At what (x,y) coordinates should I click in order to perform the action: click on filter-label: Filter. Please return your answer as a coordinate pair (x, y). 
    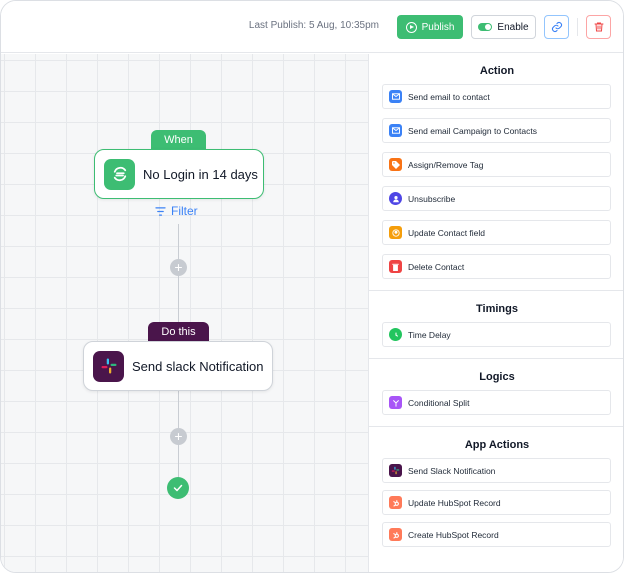
    Looking at the image, I should click on (184, 211).